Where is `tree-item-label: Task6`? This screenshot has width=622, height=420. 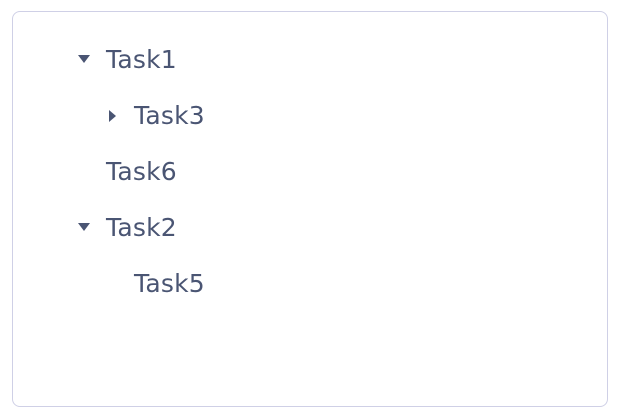 tree-item-label: Task6 is located at coordinates (141, 171).